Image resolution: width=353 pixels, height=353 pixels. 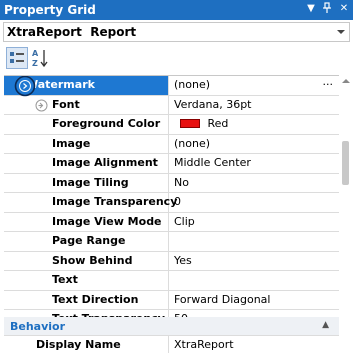 I want to click on property-value: XtraReport, so click(x=204, y=344).